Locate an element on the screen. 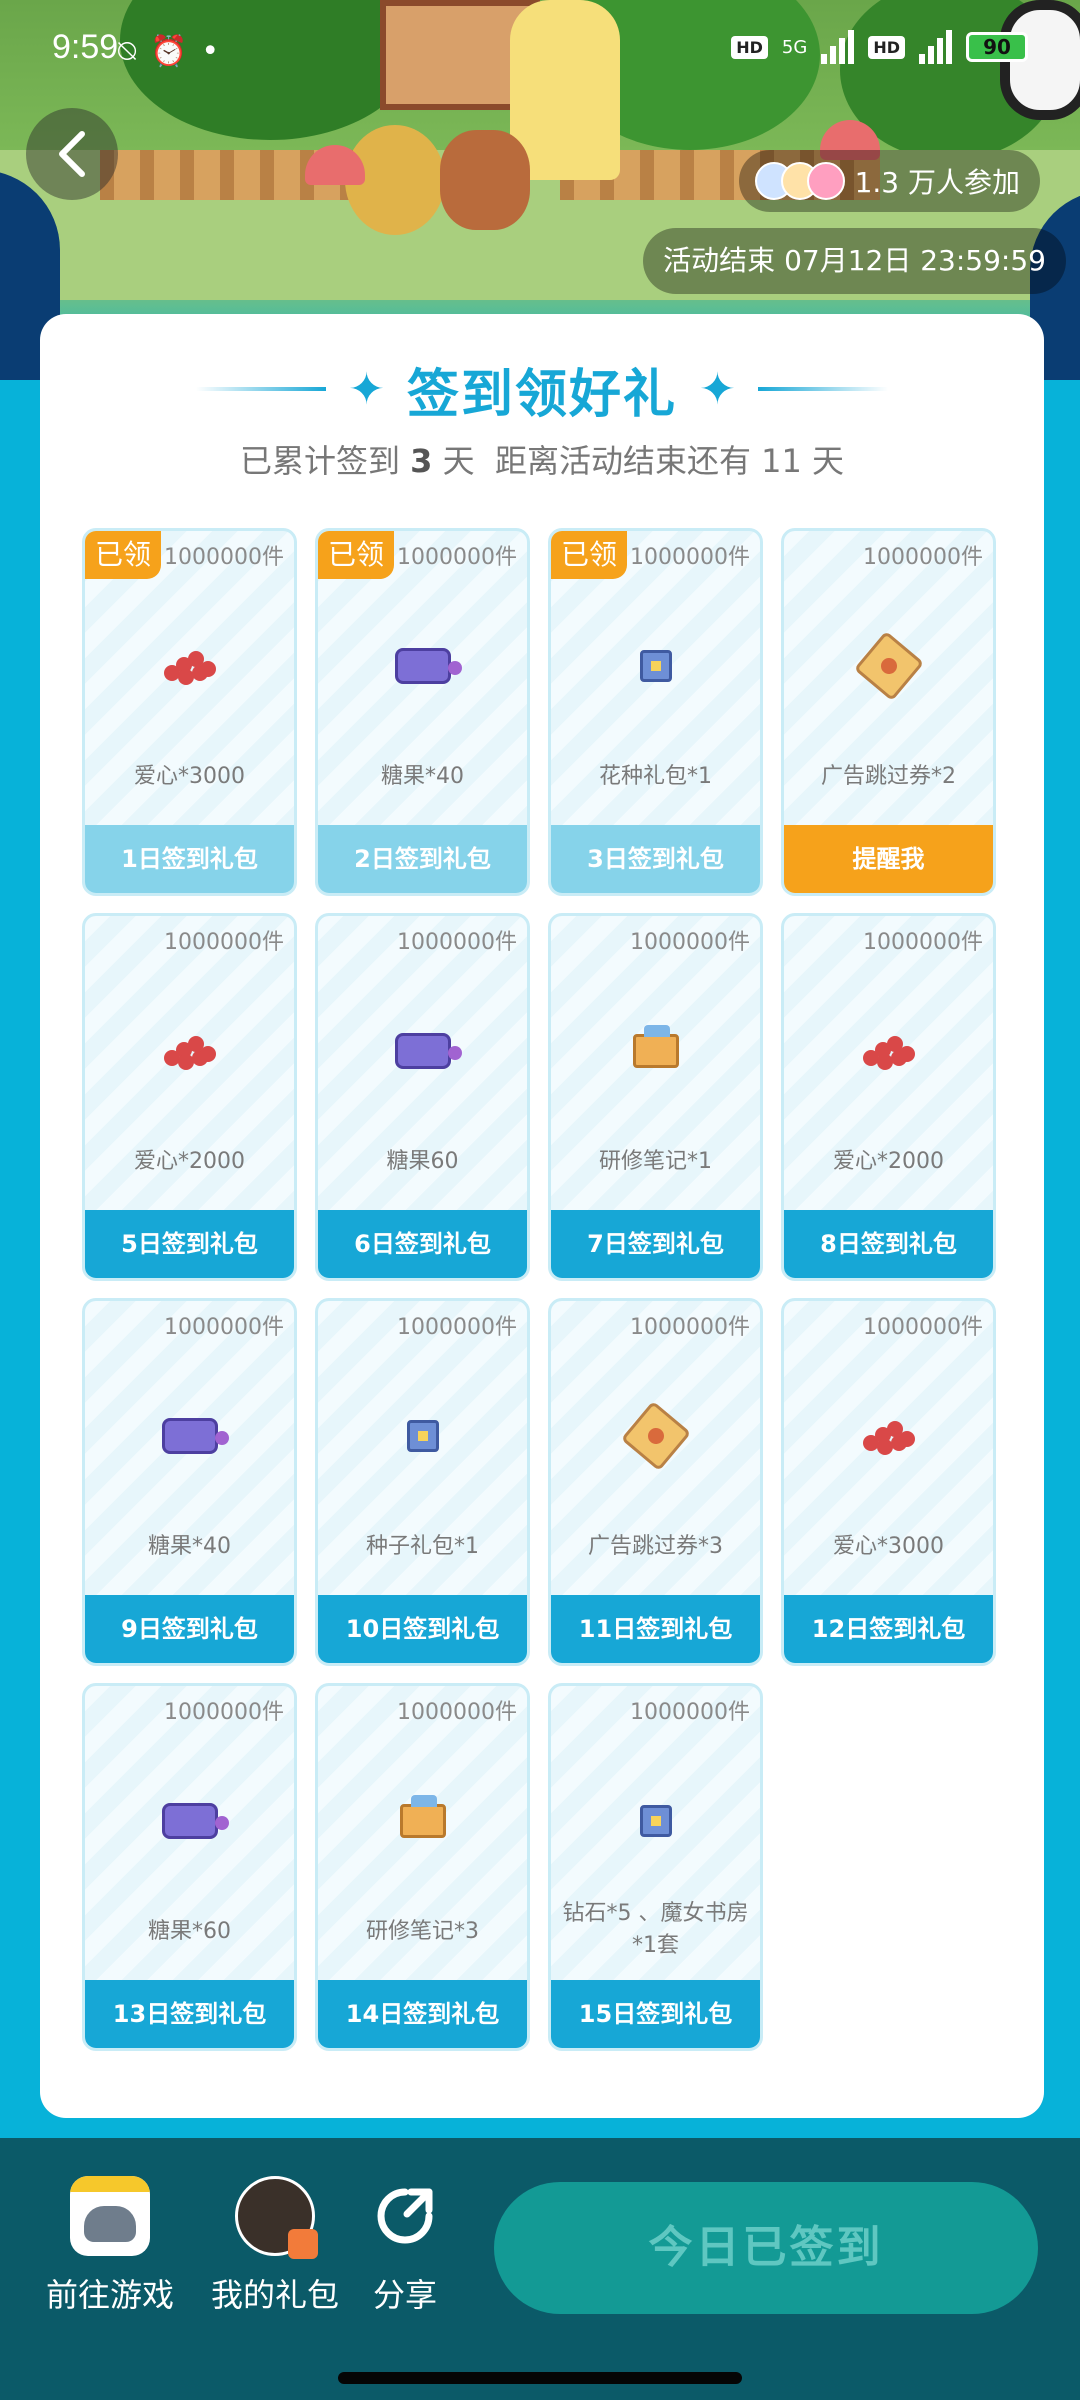 The width and height of the screenshot is (1080, 2400). gift-card: 1000000件 糖果*60 13日签到礼包 is located at coordinates (189, 1867).